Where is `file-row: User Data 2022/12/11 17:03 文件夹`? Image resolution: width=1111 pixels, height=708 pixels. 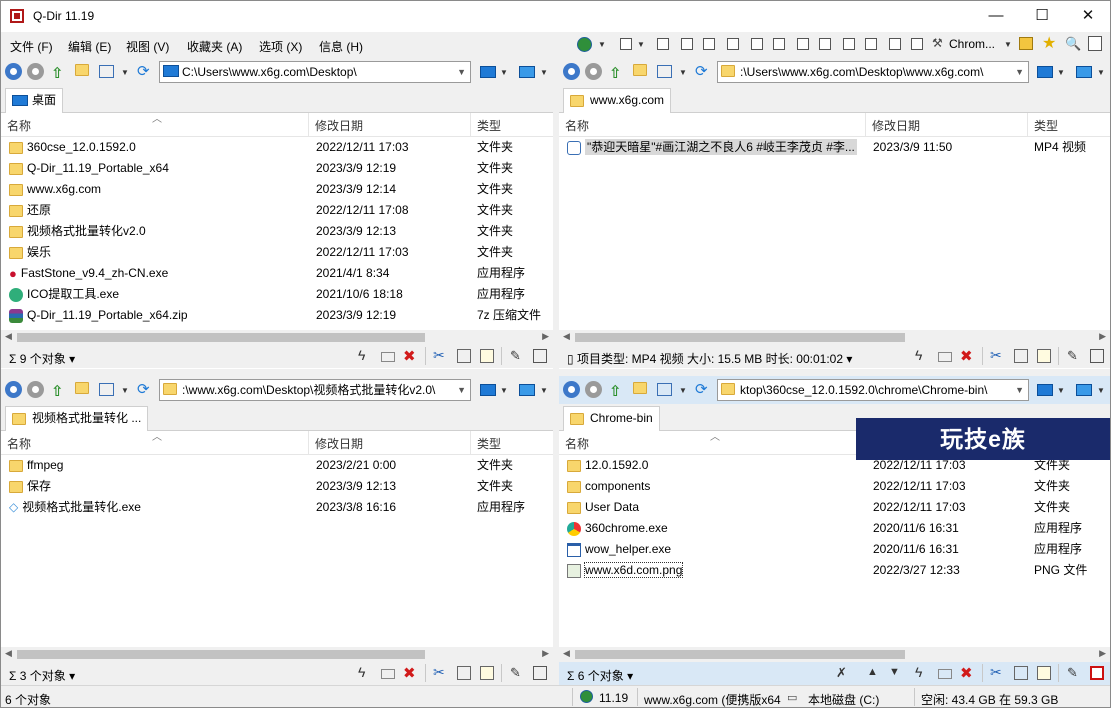
file-row: User Data 2022/12/11 17:03 文件夹 is located at coordinates (834, 507).